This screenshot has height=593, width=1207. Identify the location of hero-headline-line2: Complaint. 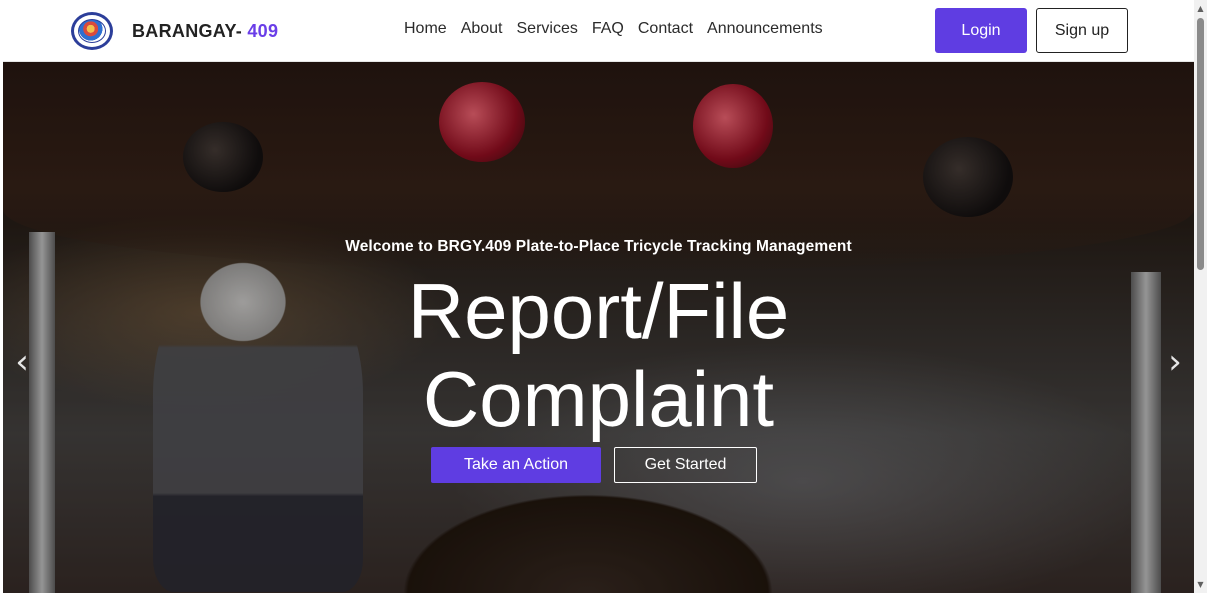
(598, 399).